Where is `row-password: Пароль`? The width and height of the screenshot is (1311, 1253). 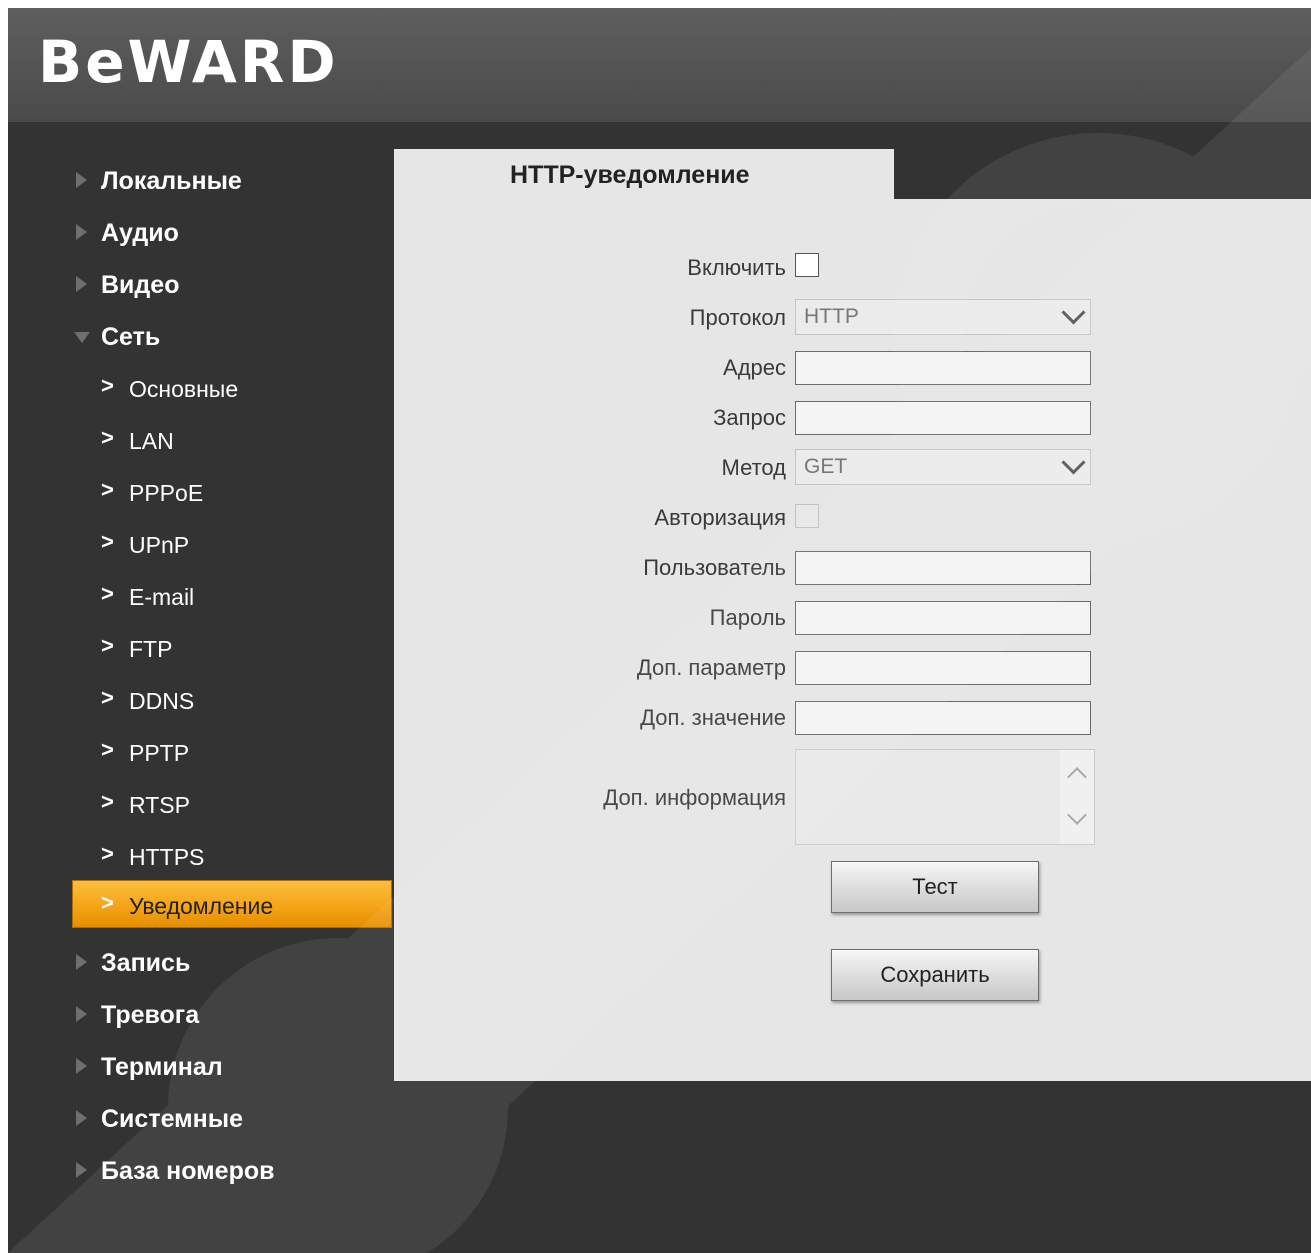
row-password: Пароль is located at coordinates (852, 618).